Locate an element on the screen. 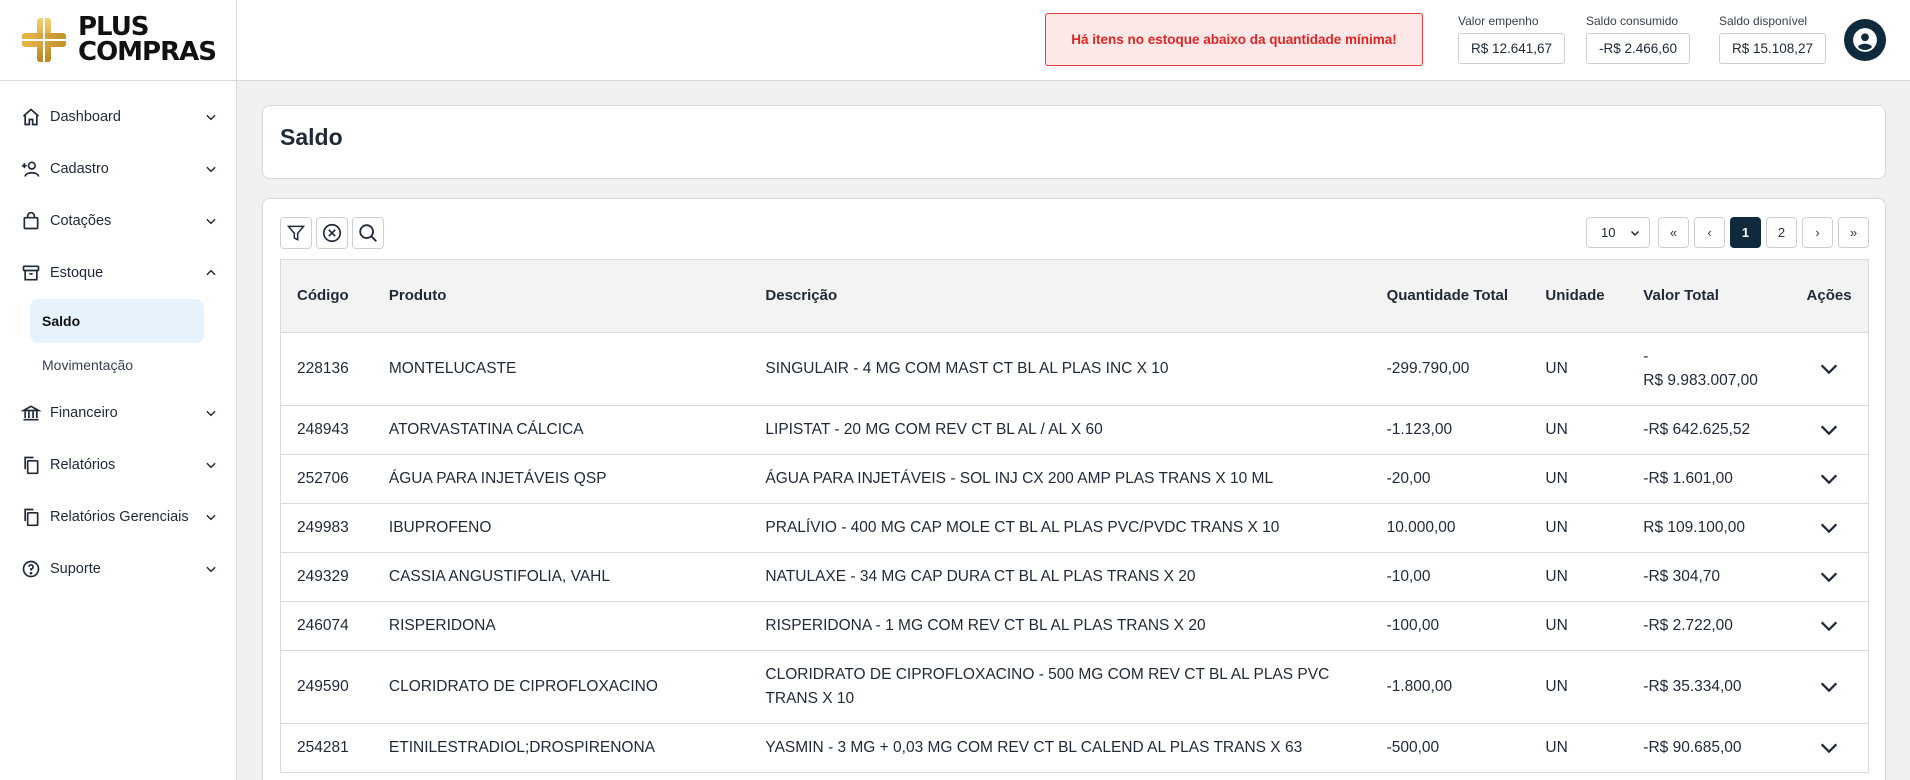 This screenshot has height=780, width=1910. archive-box-icon is located at coordinates (31, 273).